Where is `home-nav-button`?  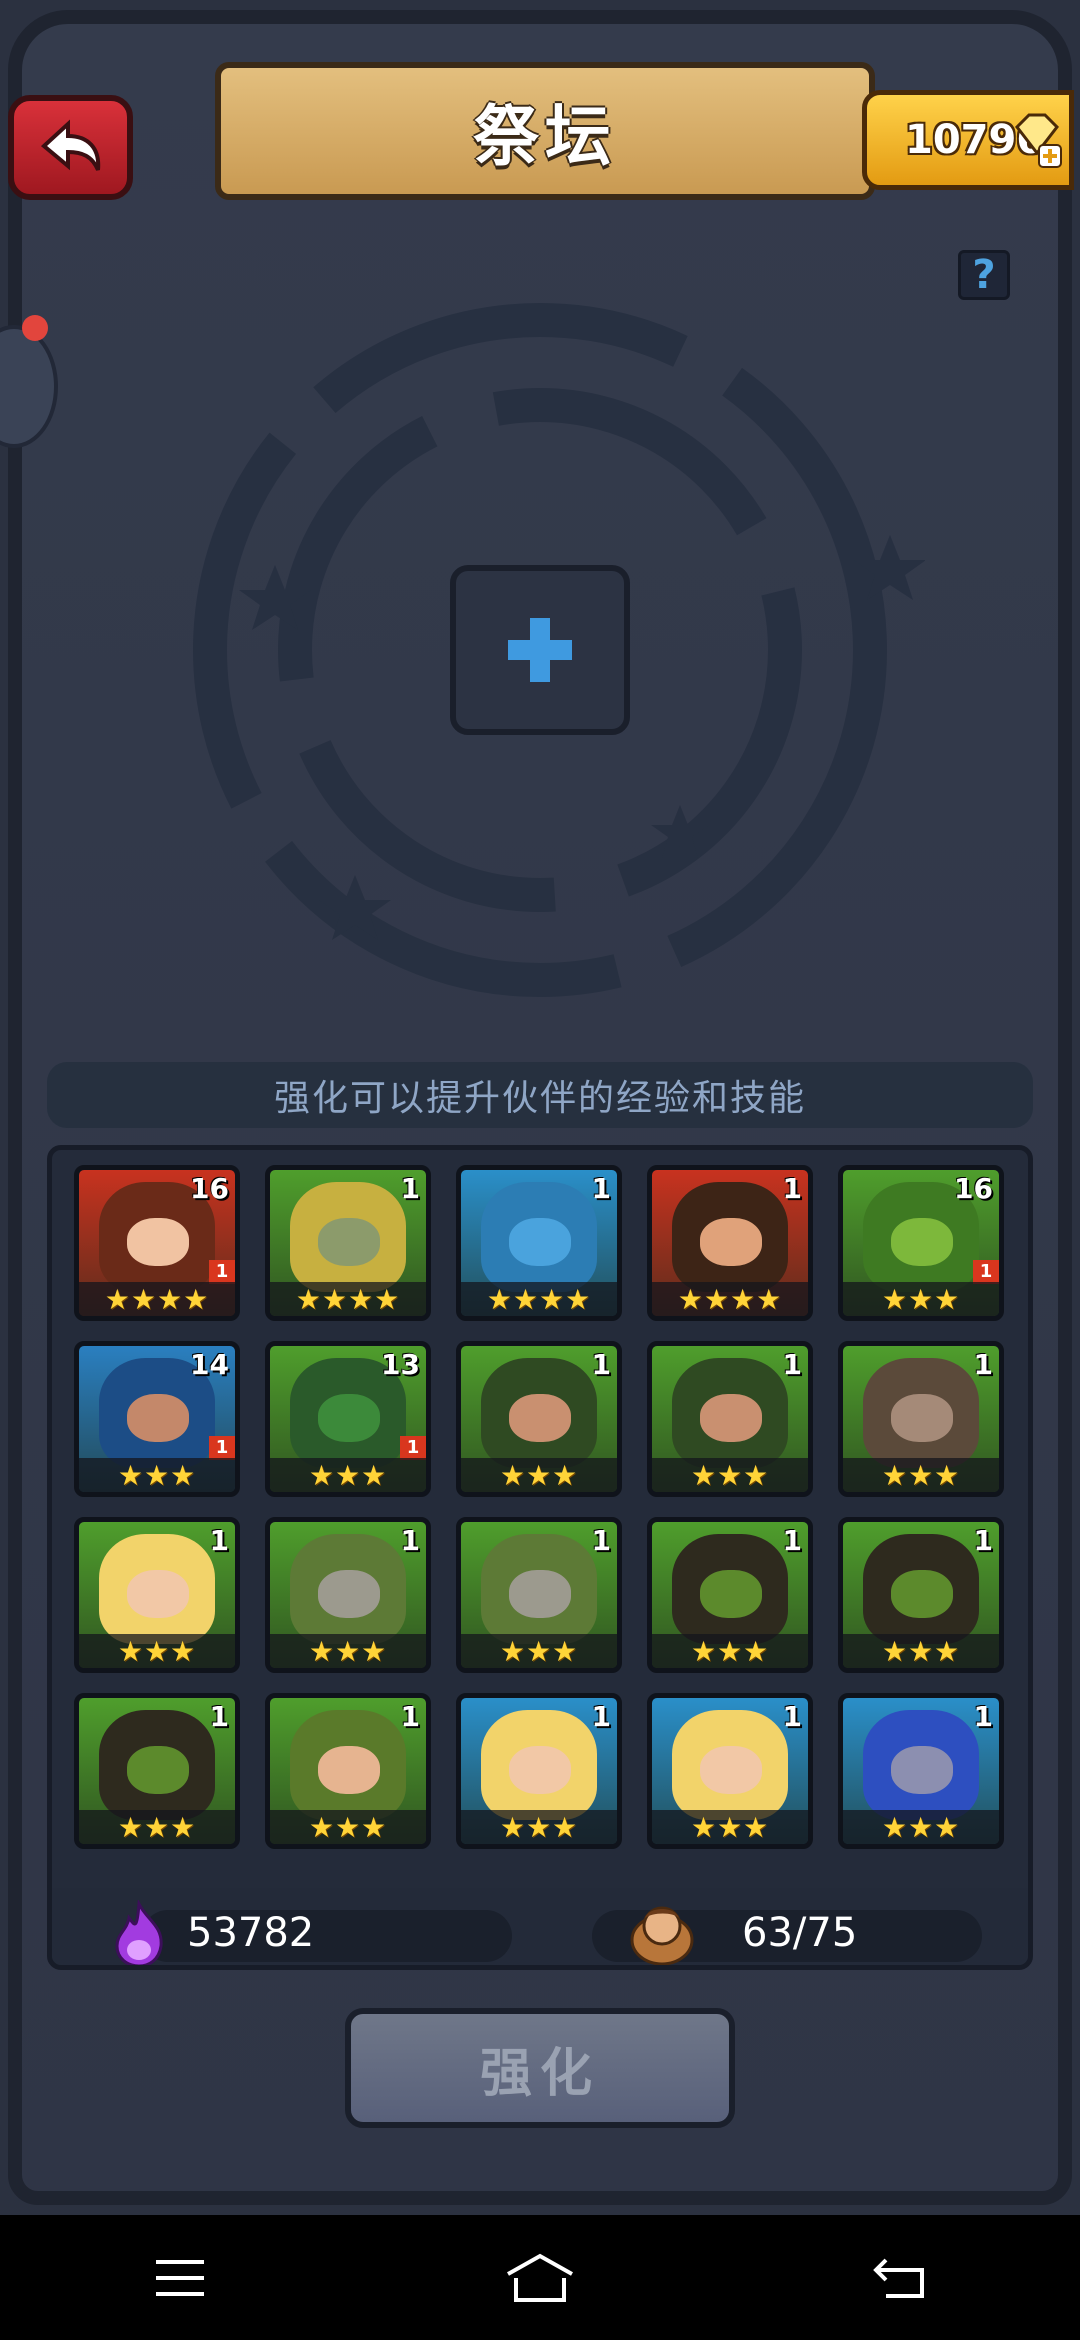 home-nav-button is located at coordinates (540, 2278).